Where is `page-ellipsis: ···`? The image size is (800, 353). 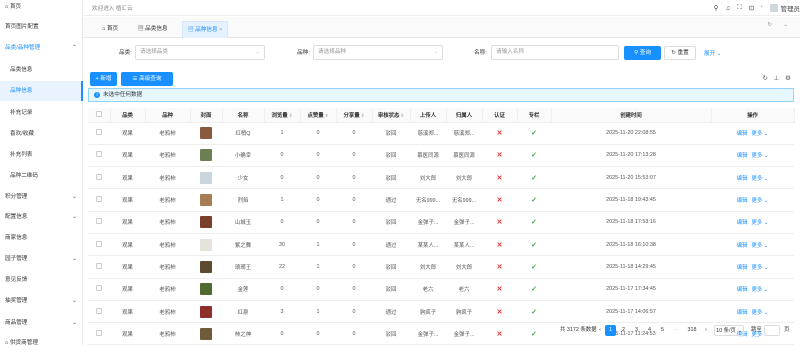
page-ellipsis: ··· is located at coordinates (676, 330).